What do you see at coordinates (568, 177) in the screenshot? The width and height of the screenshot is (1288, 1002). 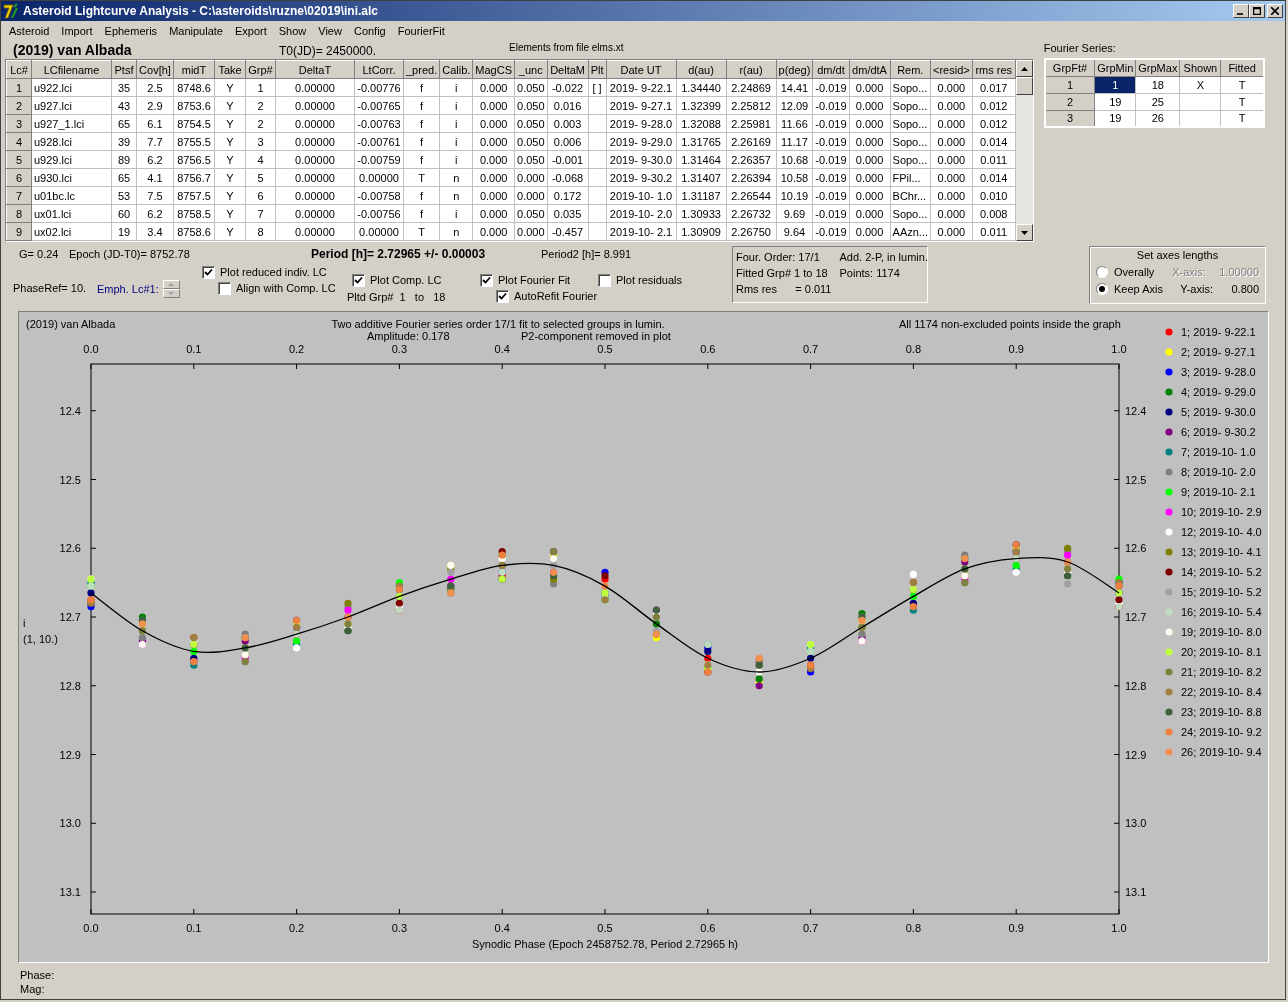 I see `table-cell: -0.068` at bounding box center [568, 177].